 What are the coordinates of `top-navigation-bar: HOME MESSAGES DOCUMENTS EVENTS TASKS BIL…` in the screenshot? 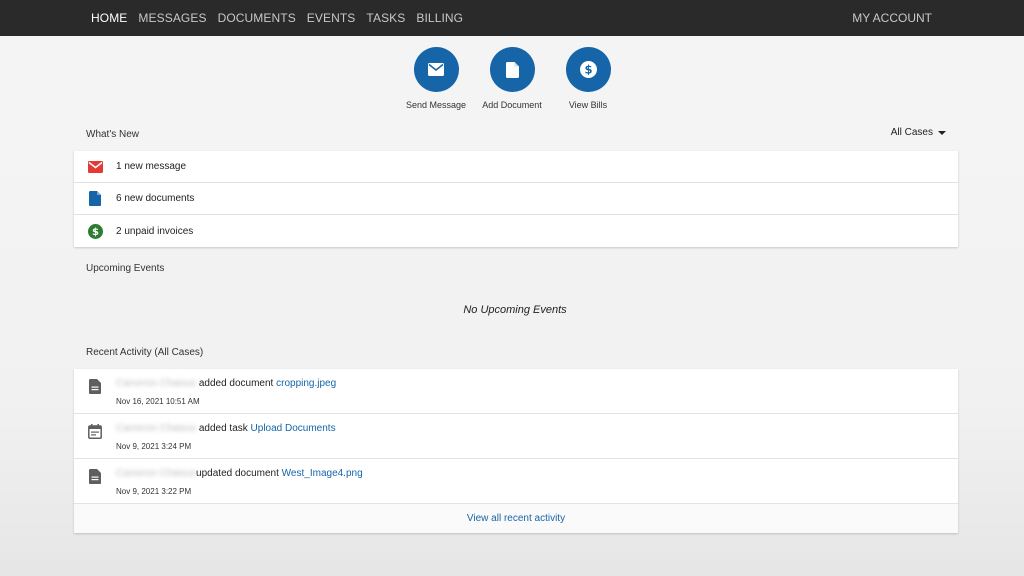 It's located at (512, 18).